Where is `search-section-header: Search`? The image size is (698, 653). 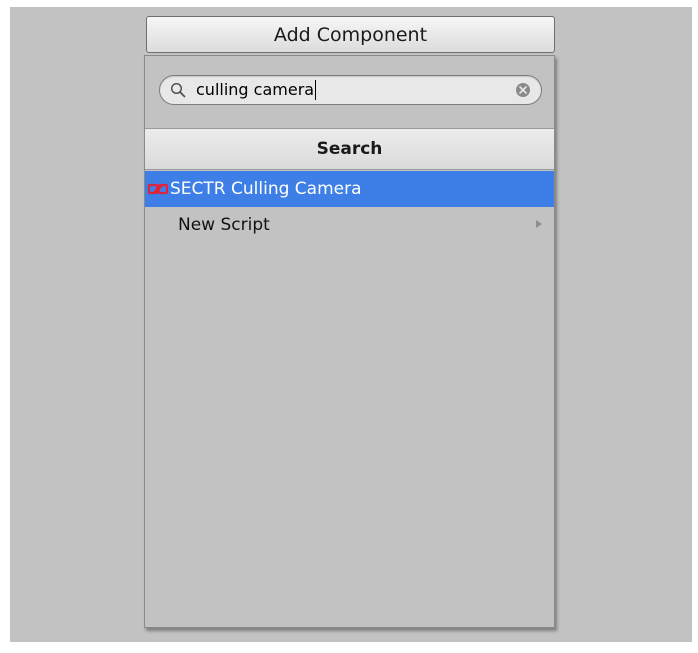 search-section-header: Search is located at coordinates (349, 149).